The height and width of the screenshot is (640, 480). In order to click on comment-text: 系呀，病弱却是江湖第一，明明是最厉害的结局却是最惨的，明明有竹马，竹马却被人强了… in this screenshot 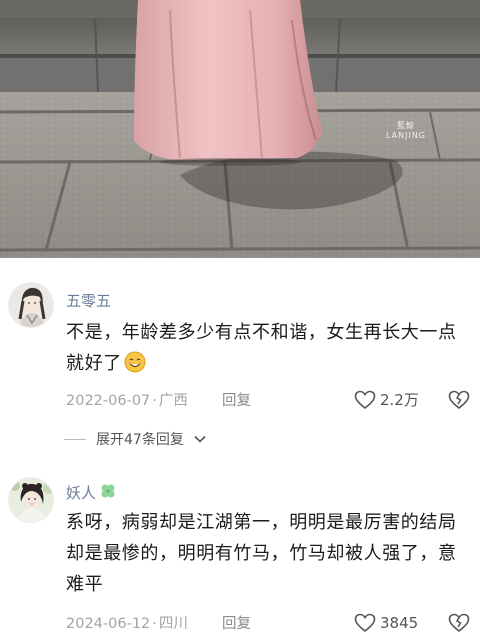, I will do `click(261, 553)`.